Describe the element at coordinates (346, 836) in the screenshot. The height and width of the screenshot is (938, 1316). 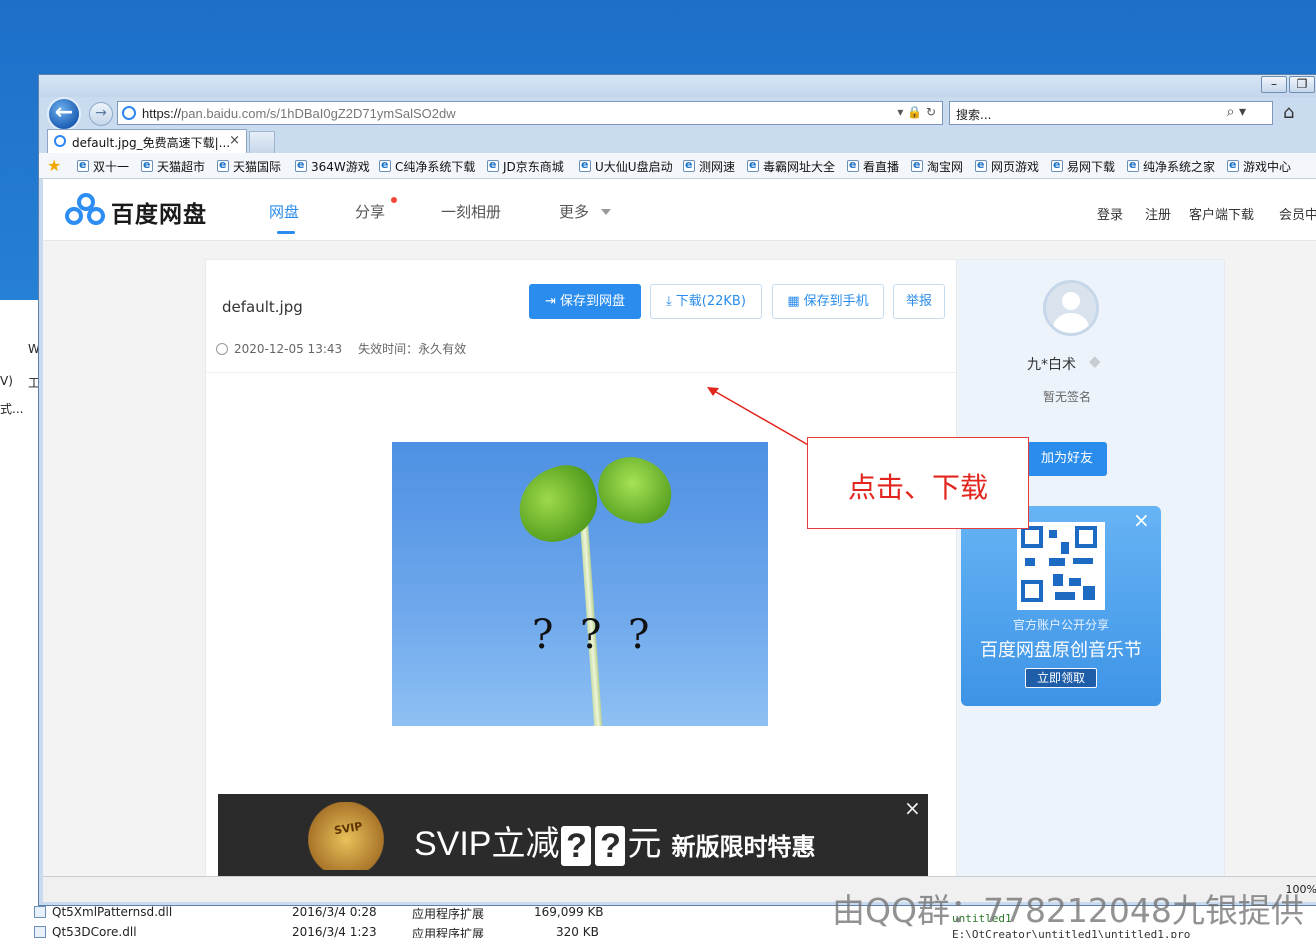
I see `treasure-chest-icon: SVIP` at that location.